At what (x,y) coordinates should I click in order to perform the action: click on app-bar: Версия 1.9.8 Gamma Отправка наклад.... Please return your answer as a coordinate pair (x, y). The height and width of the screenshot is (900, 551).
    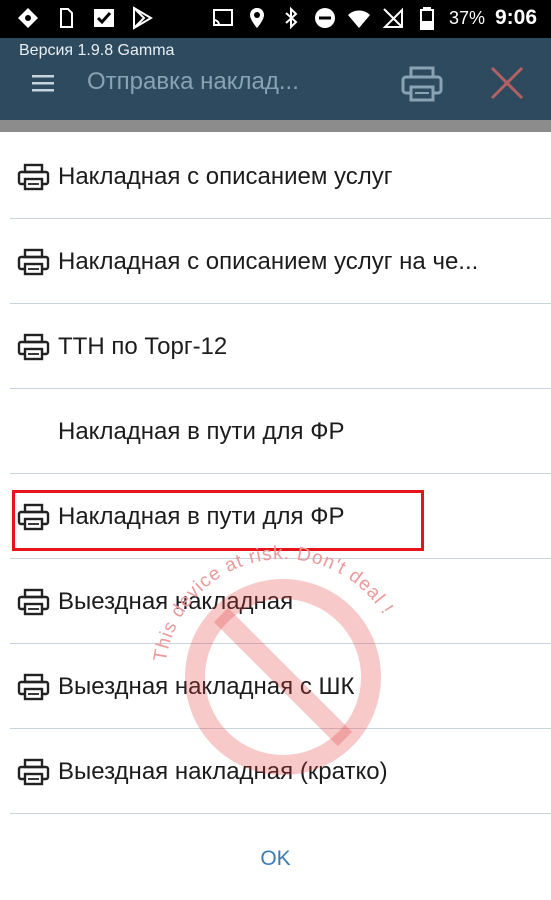
    Looking at the image, I should click on (275, 79).